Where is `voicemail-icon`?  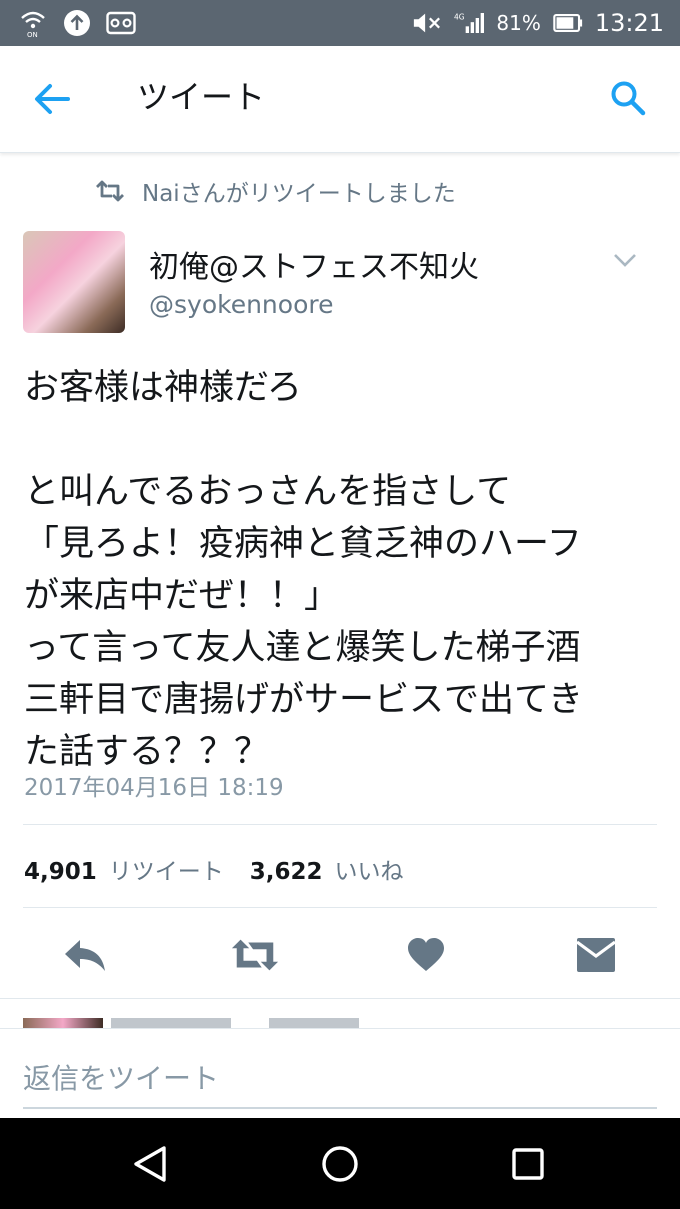 voicemail-icon is located at coordinates (121, 23).